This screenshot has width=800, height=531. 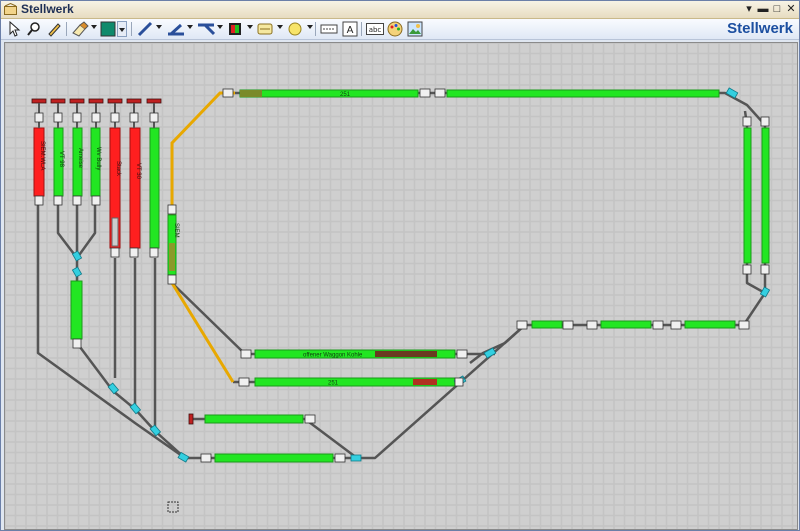 What do you see at coordinates (172, 257) in the screenshot?
I see `train-center` at bounding box center [172, 257].